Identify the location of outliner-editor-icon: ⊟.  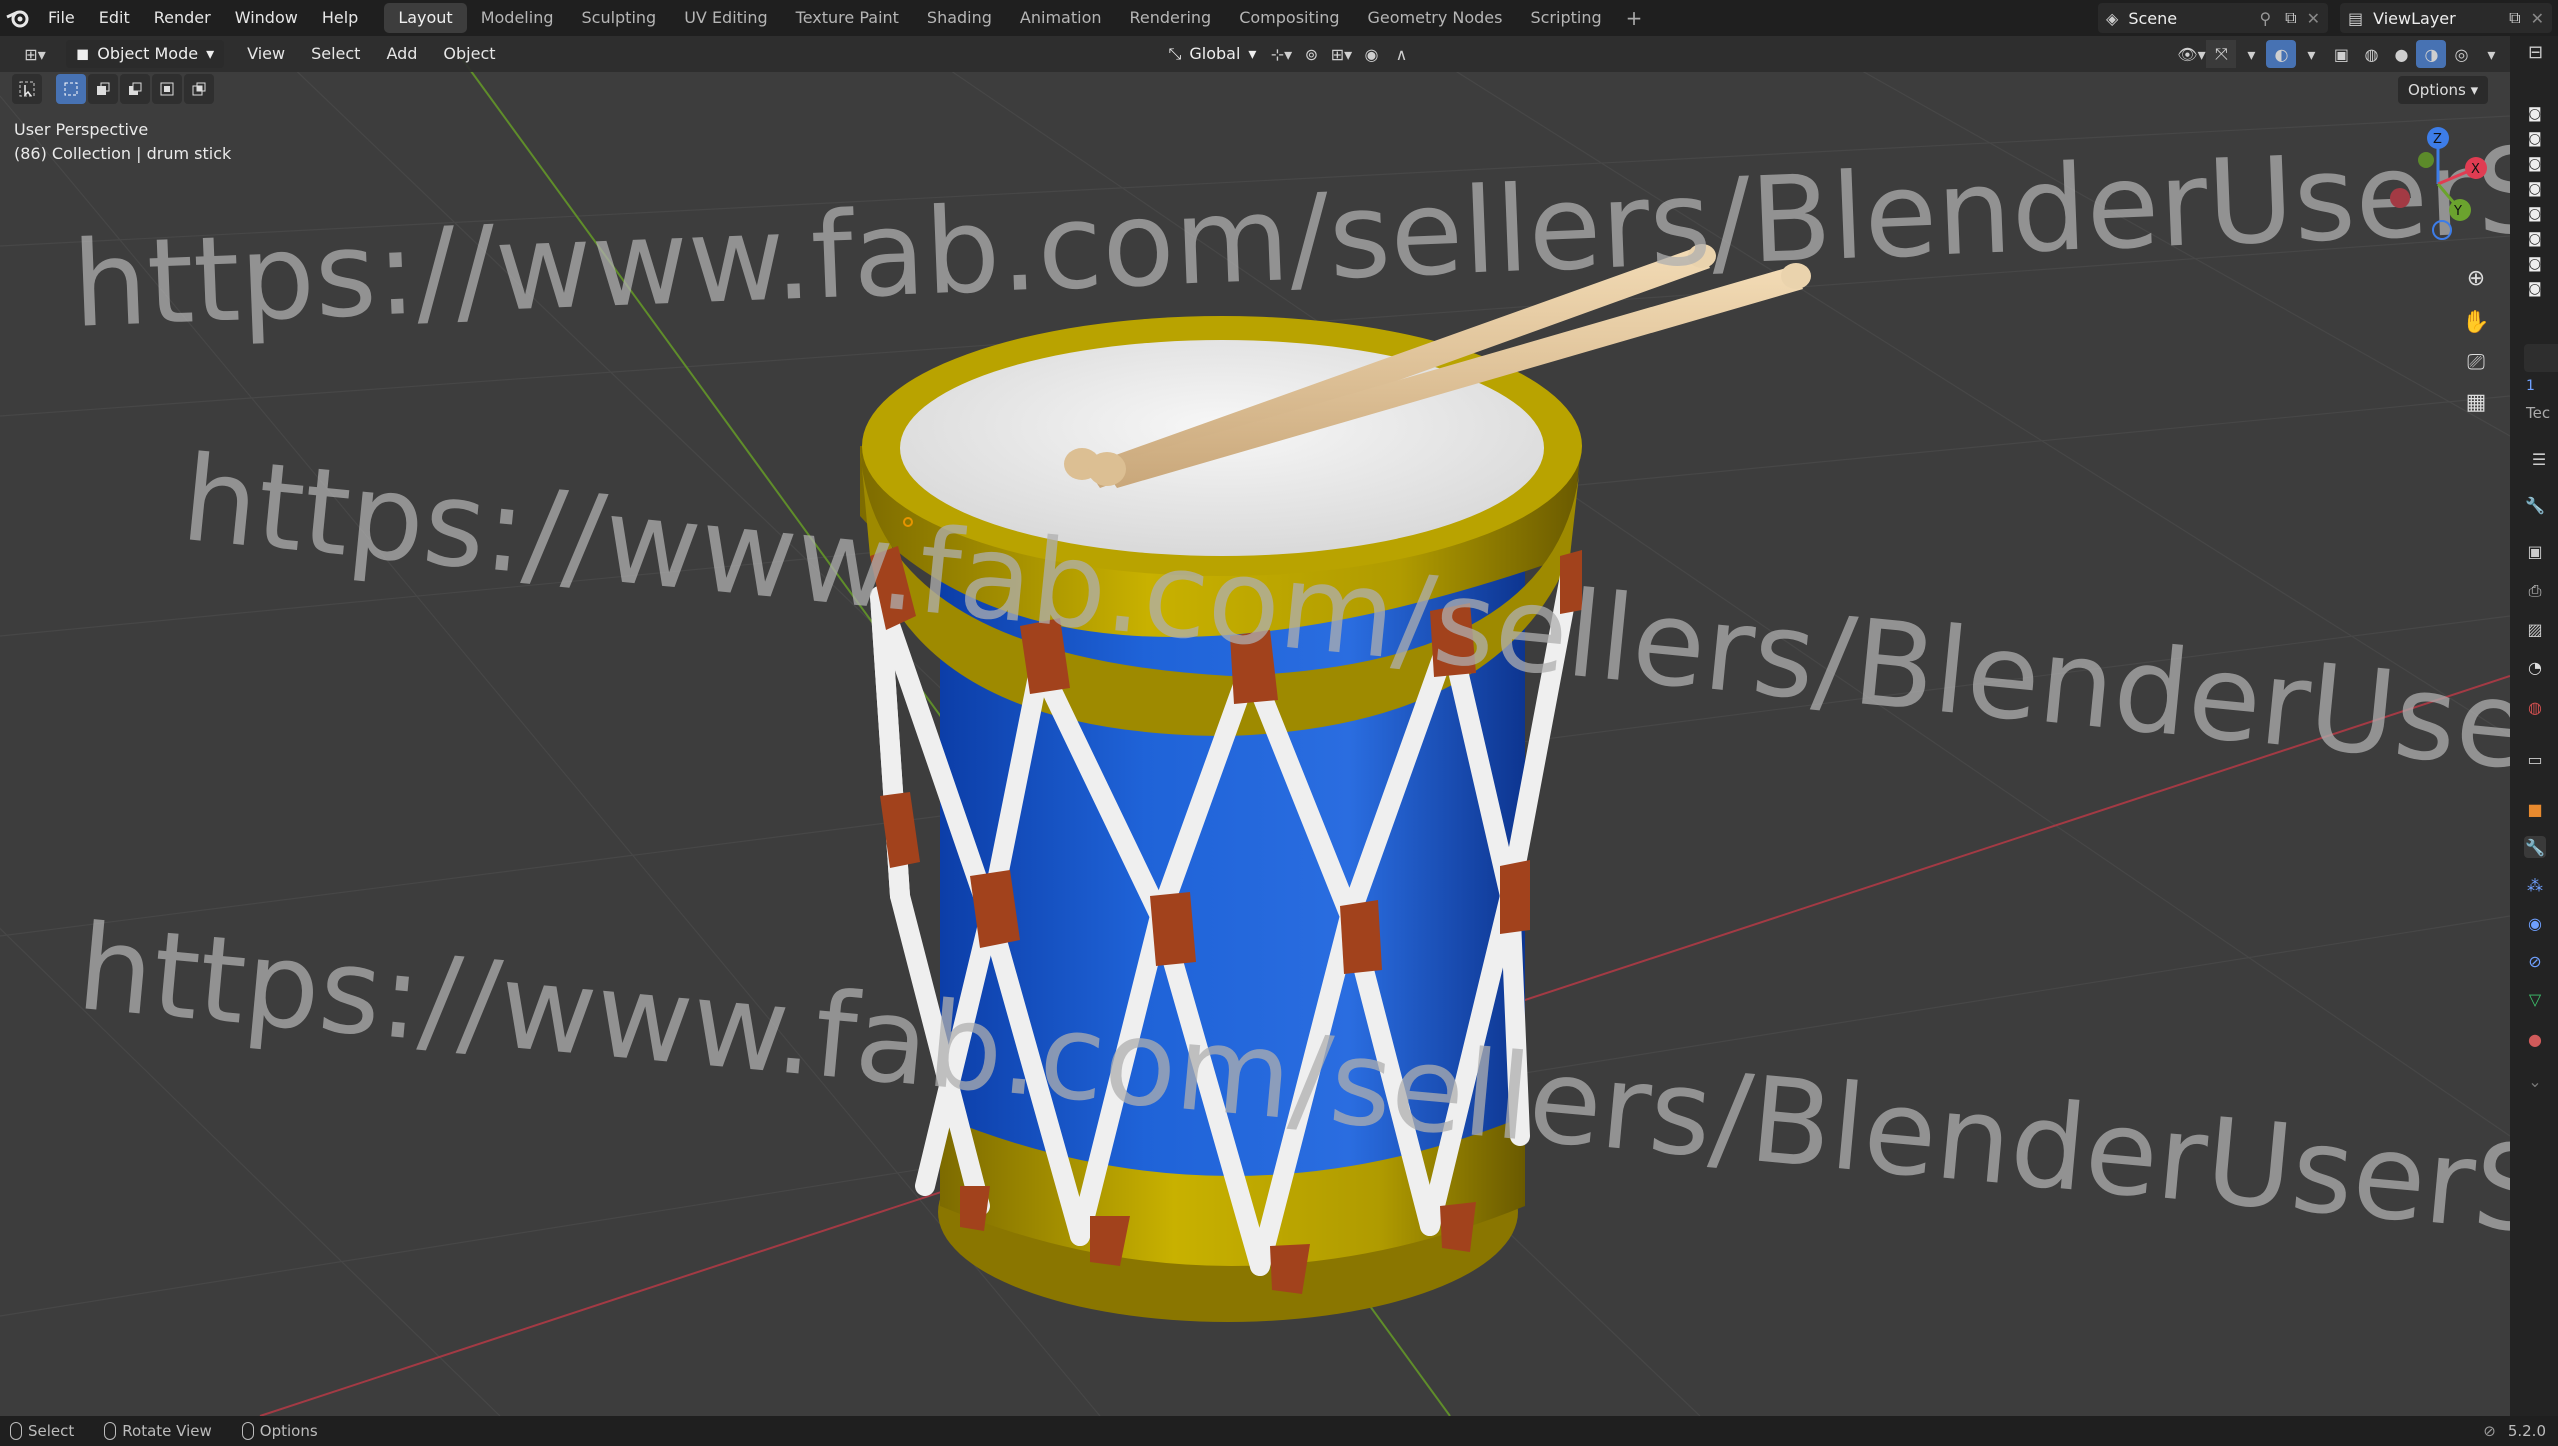
(2535, 52).